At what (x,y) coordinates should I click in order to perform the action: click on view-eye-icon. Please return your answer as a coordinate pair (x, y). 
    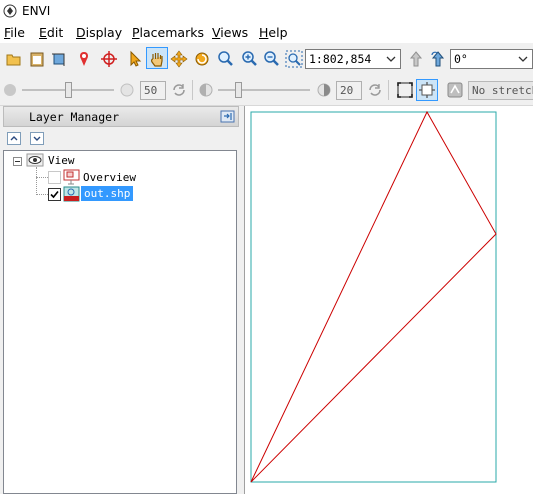
    Looking at the image, I should click on (35, 160).